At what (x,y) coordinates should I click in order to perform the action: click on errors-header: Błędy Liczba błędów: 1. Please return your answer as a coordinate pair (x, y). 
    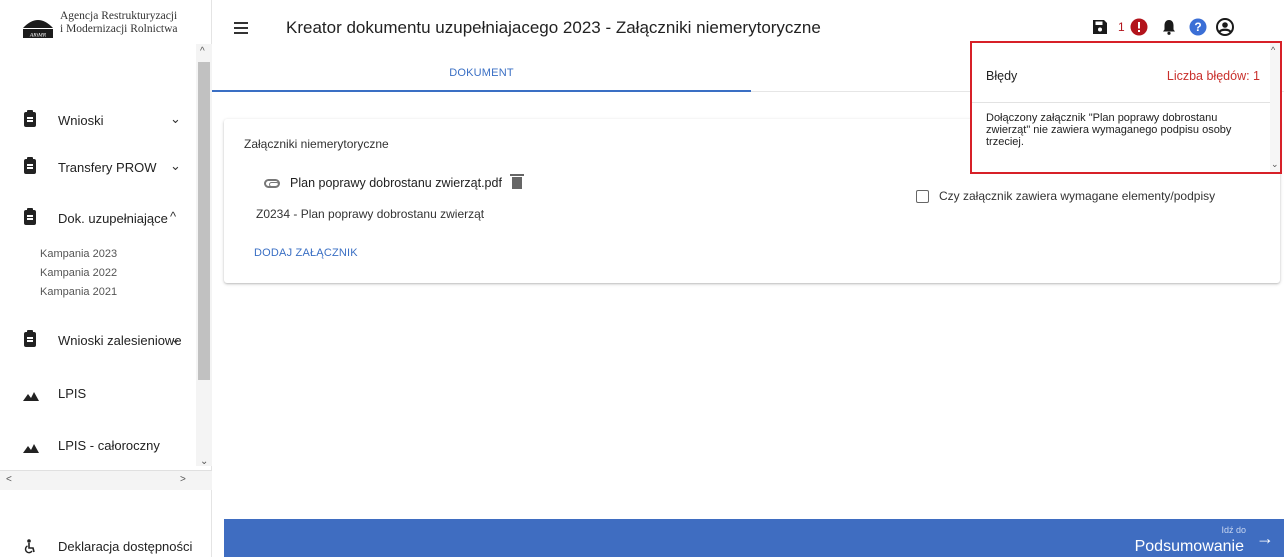
    Looking at the image, I should click on (1122, 73).